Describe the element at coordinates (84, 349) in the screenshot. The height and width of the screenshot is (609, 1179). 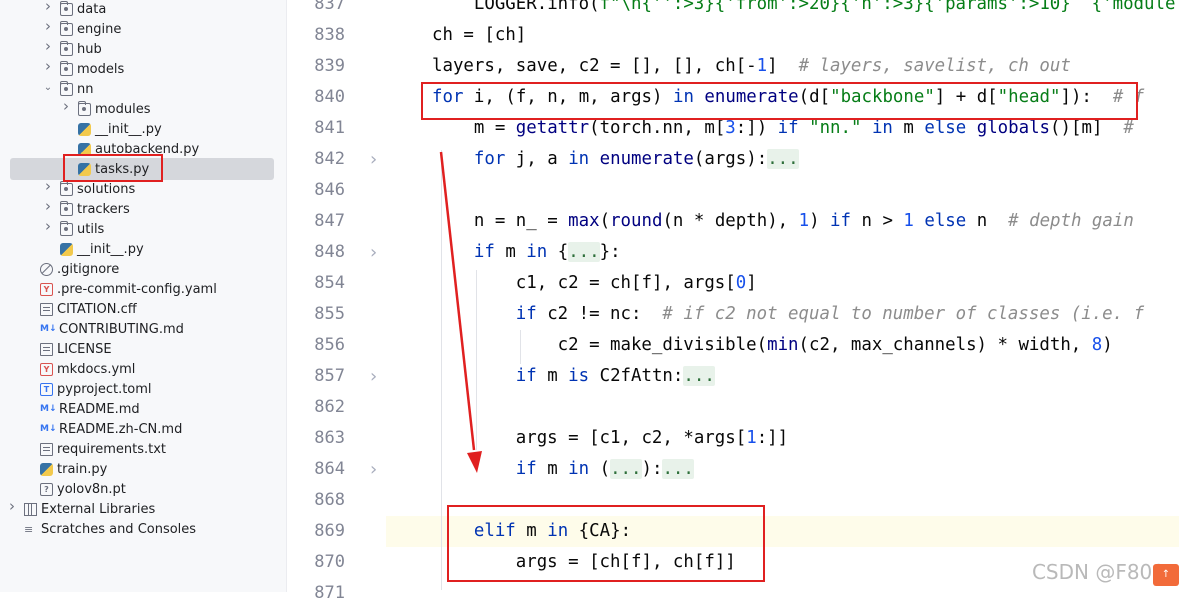
I see `tree-item-label: LICENSE` at that location.